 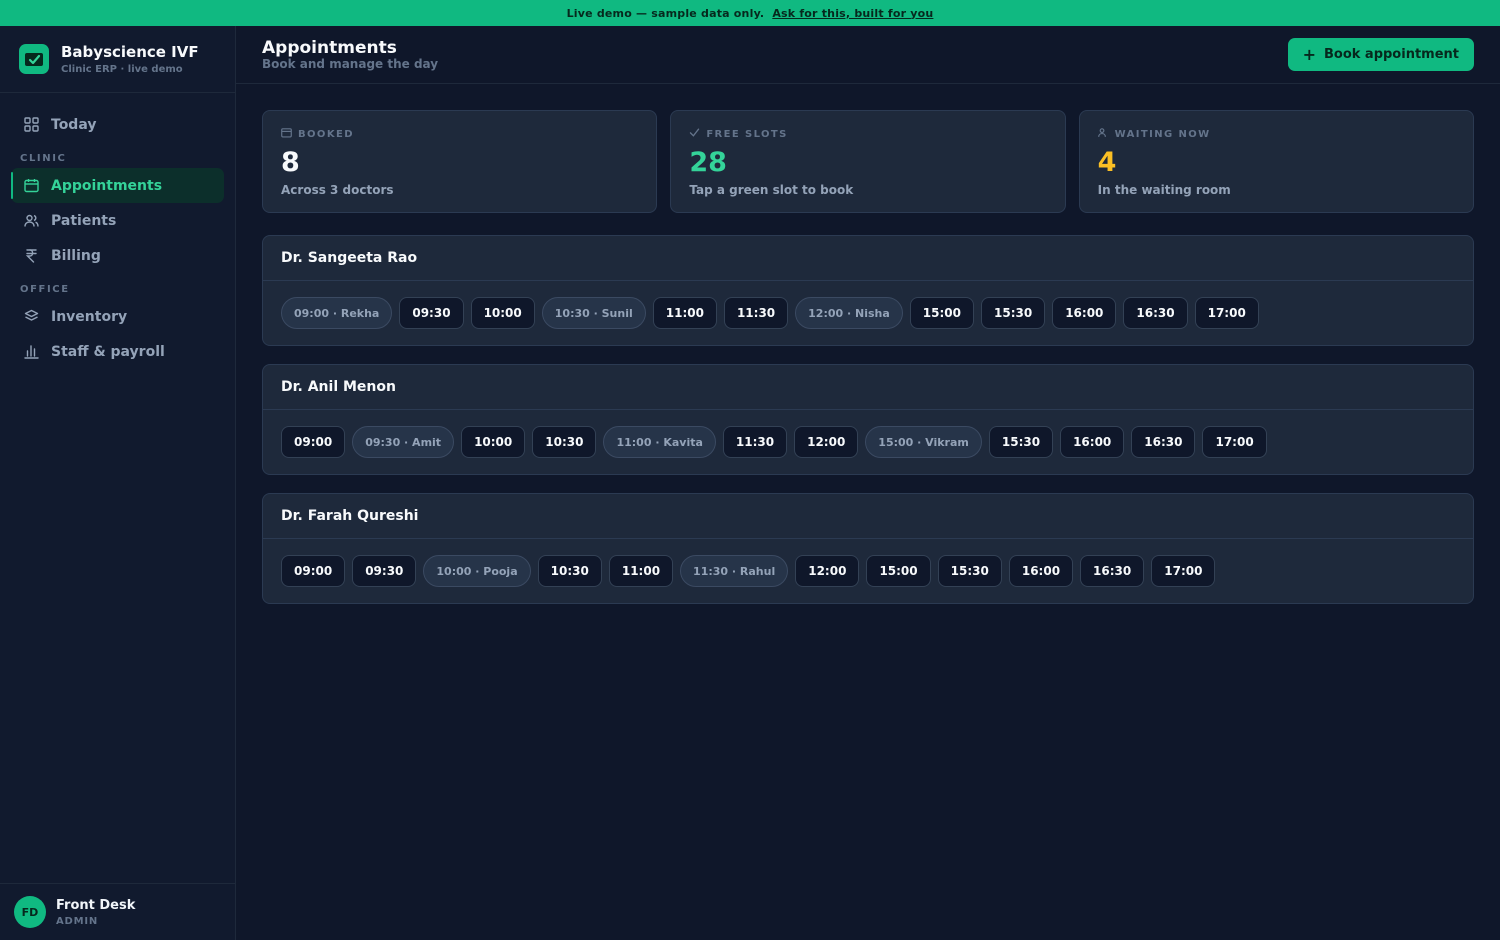 I want to click on nav-label-staff-payroll: Staff & payroll, so click(x=108, y=351).